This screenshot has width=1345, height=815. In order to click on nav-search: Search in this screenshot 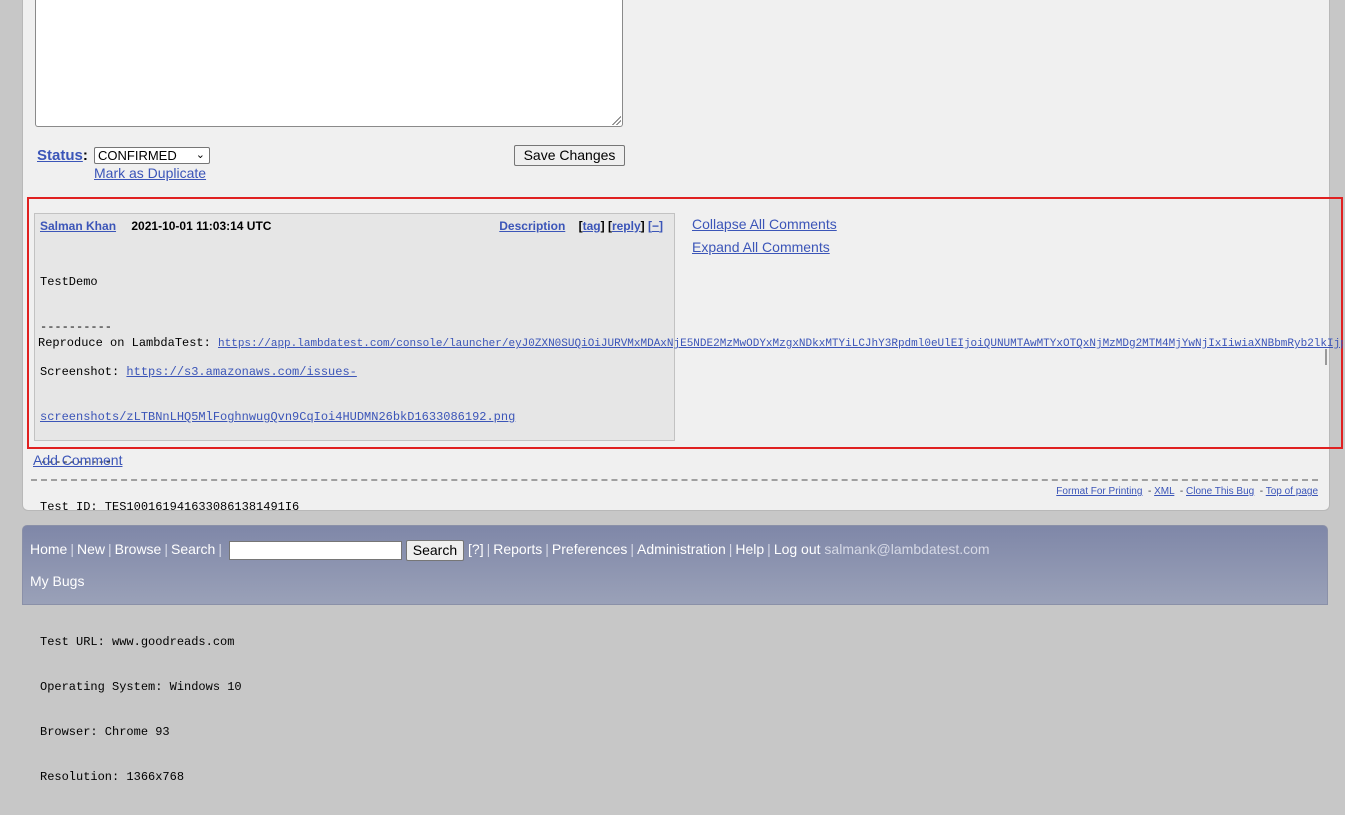, I will do `click(193, 549)`.